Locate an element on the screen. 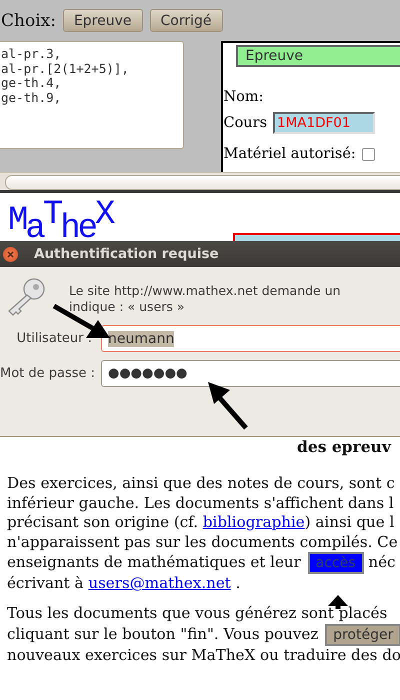 The image size is (400, 700). paragraph-line: inférieur gauche. Les documents s'affichent dans l is located at coordinates (200, 504).